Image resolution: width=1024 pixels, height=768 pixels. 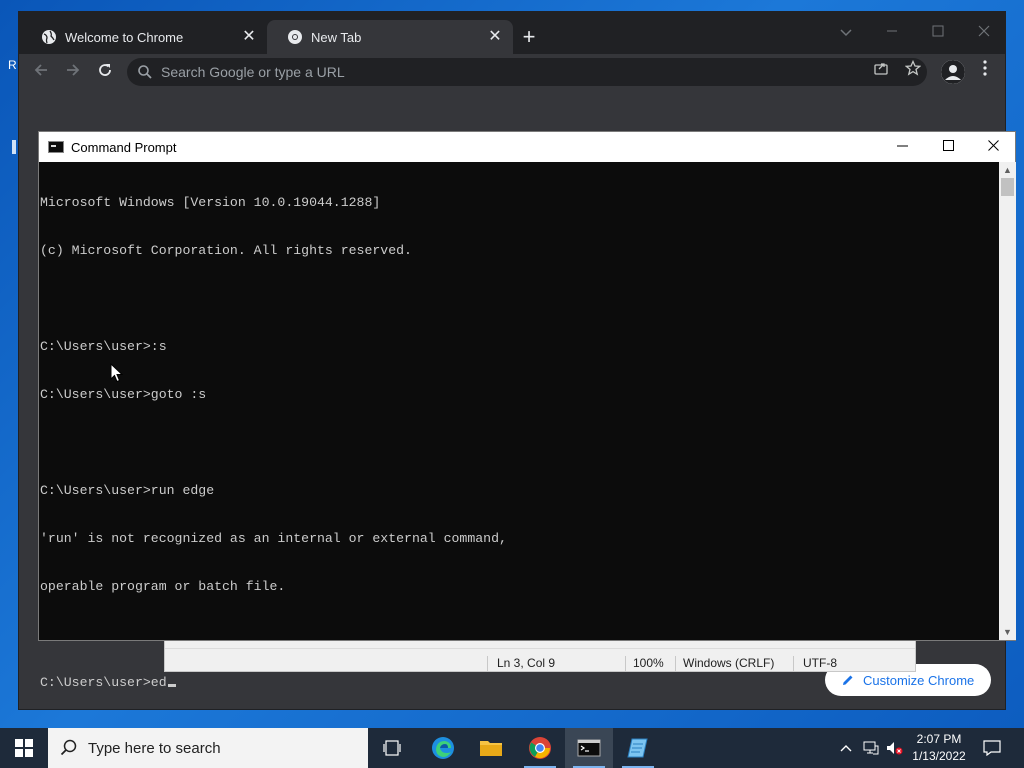 What do you see at coordinates (881, 72) in the screenshot?
I see `share-icon` at bounding box center [881, 72].